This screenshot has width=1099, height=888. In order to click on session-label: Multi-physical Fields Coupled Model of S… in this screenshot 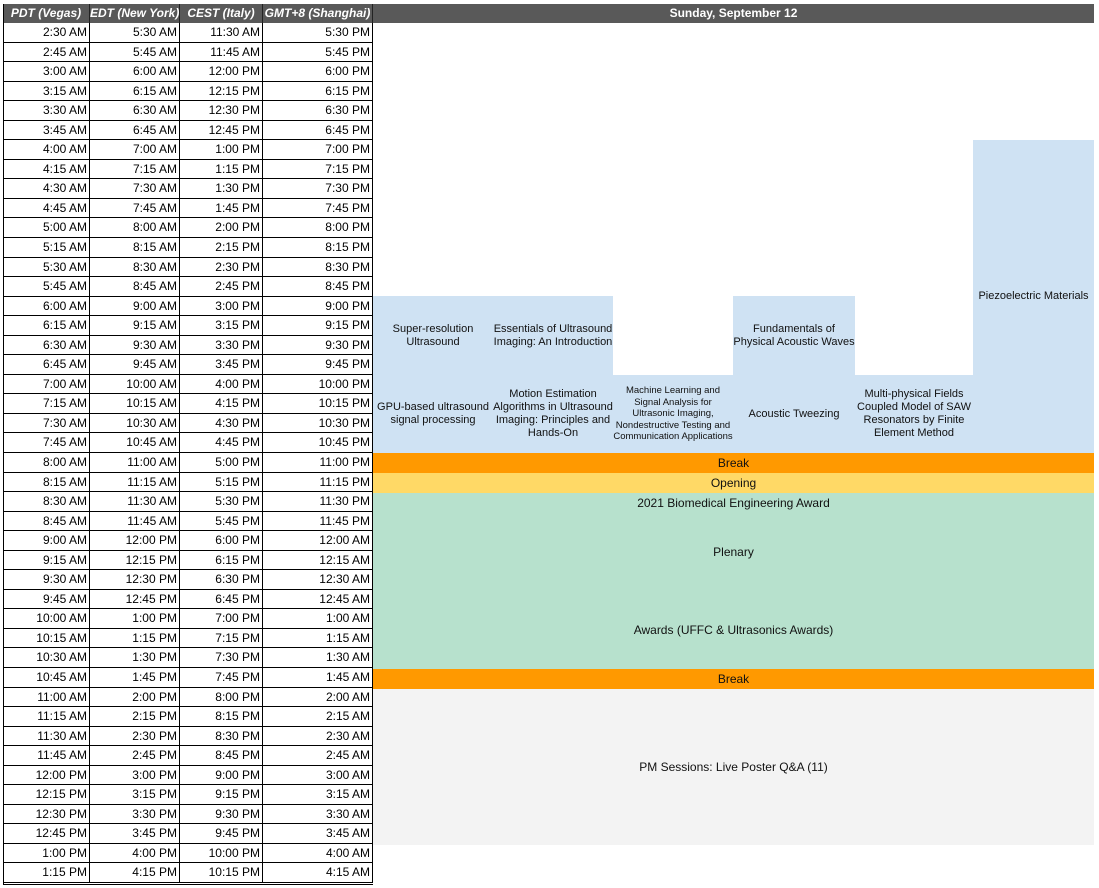, I will do `click(914, 413)`.